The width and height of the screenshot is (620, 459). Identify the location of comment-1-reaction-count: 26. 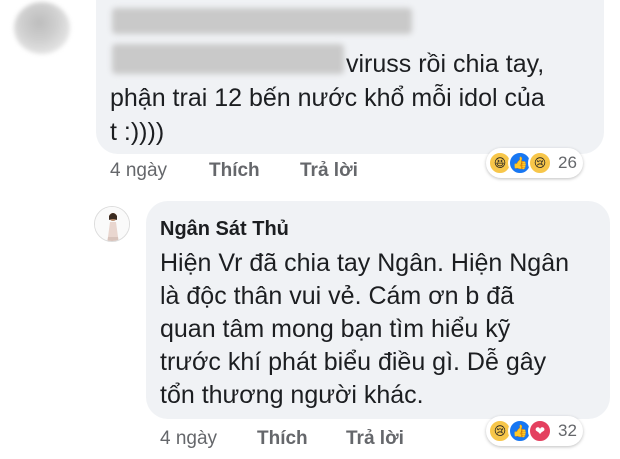
(567, 162).